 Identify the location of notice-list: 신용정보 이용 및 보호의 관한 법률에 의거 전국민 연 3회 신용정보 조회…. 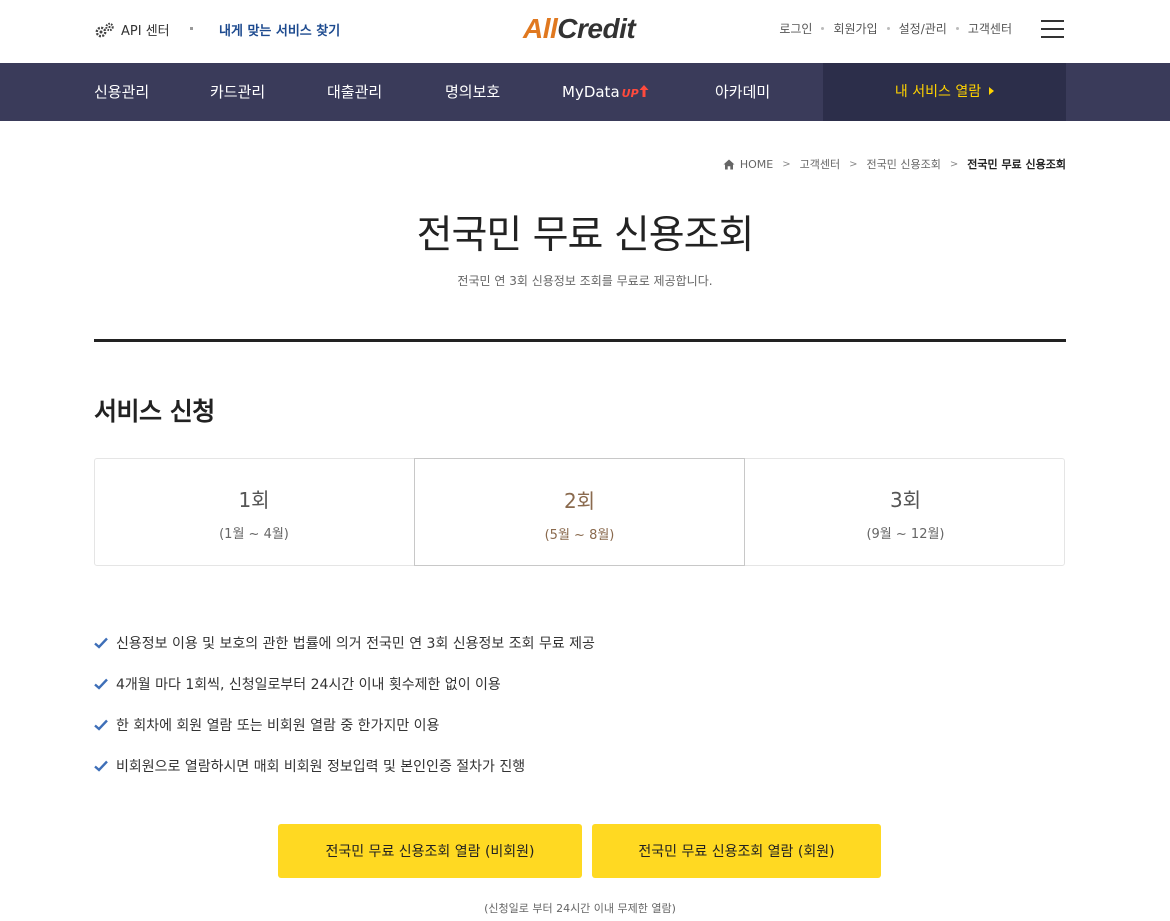
(344, 704).